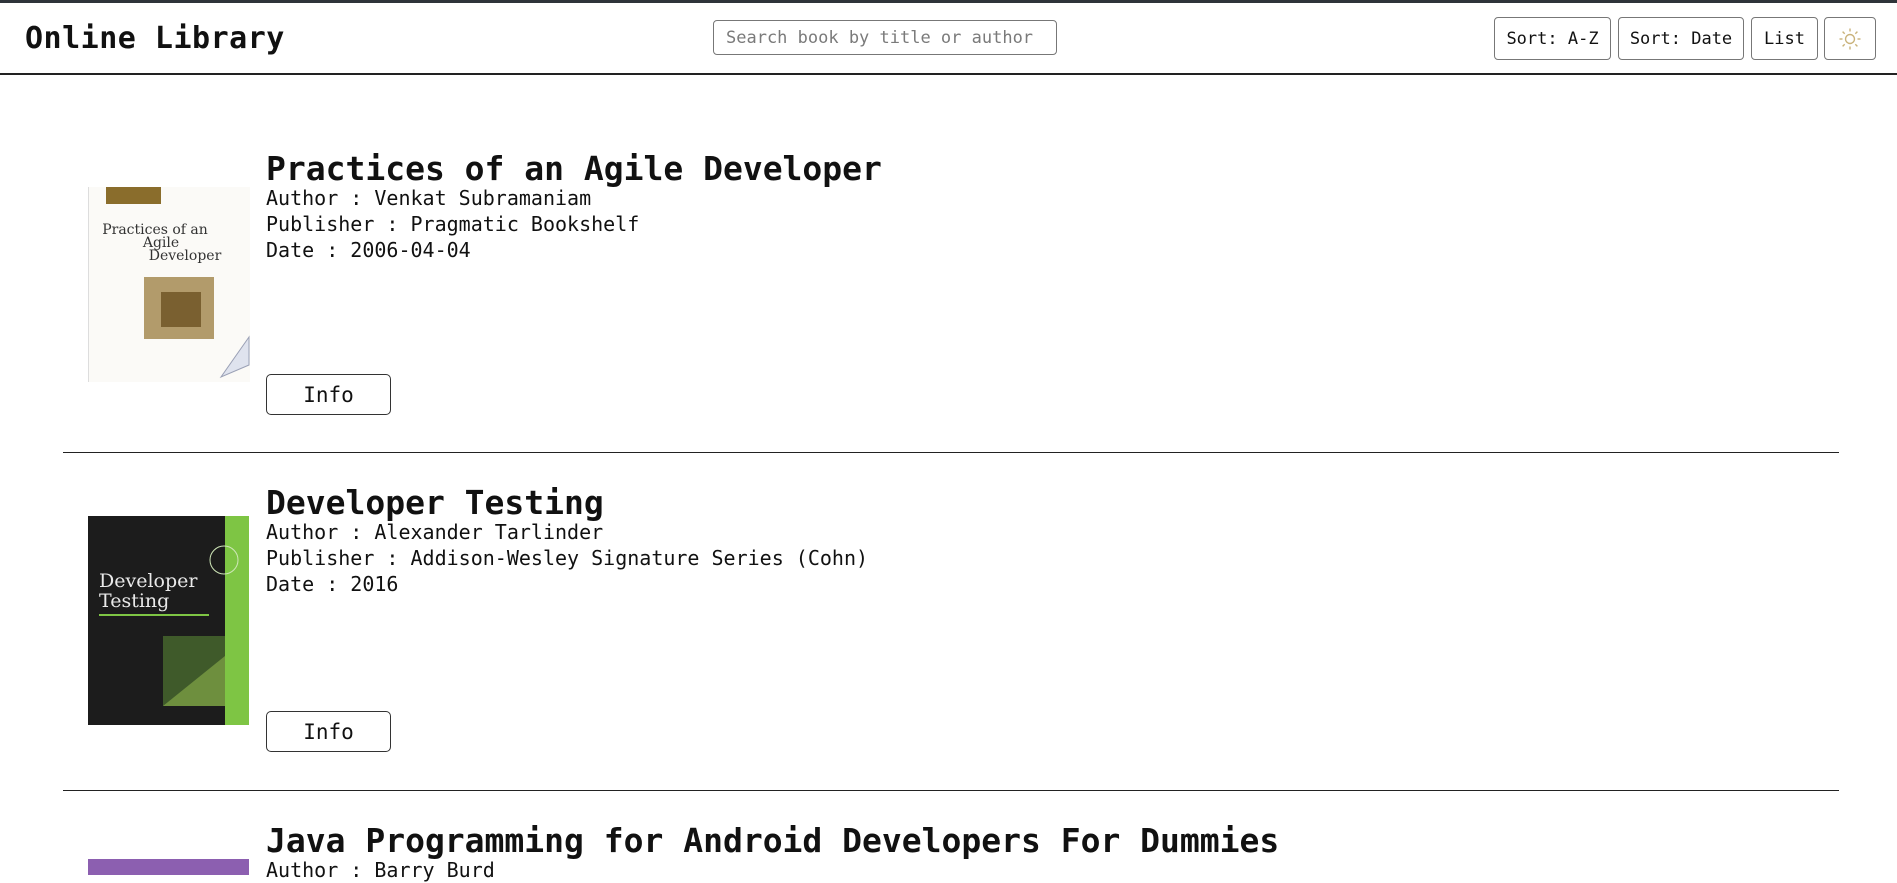  Describe the element at coordinates (332, 584) in the screenshot. I see `book-date: Date : 2016` at that location.